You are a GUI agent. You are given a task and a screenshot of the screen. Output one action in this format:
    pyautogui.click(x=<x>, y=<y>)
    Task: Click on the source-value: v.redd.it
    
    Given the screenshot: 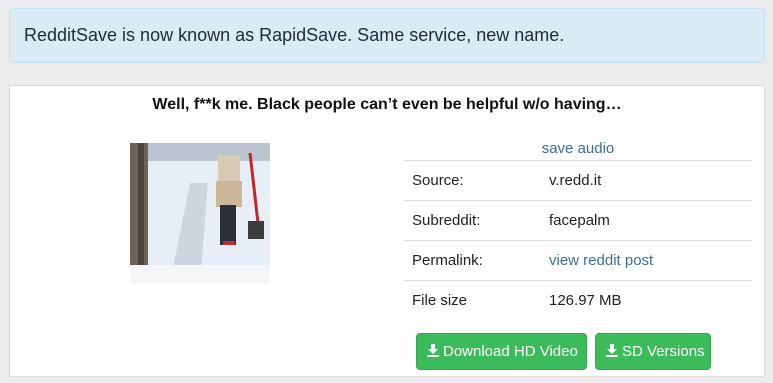 What is the action you would take?
    pyautogui.click(x=650, y=180)
    